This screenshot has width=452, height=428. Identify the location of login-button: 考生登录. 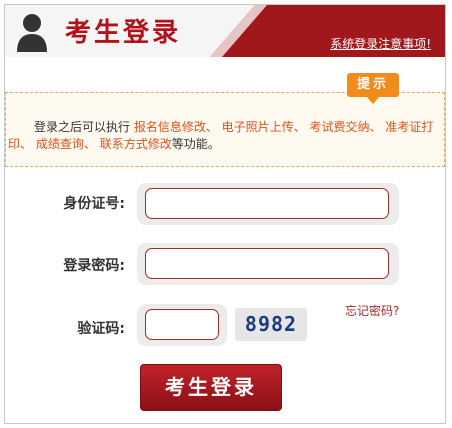
(211, 387).